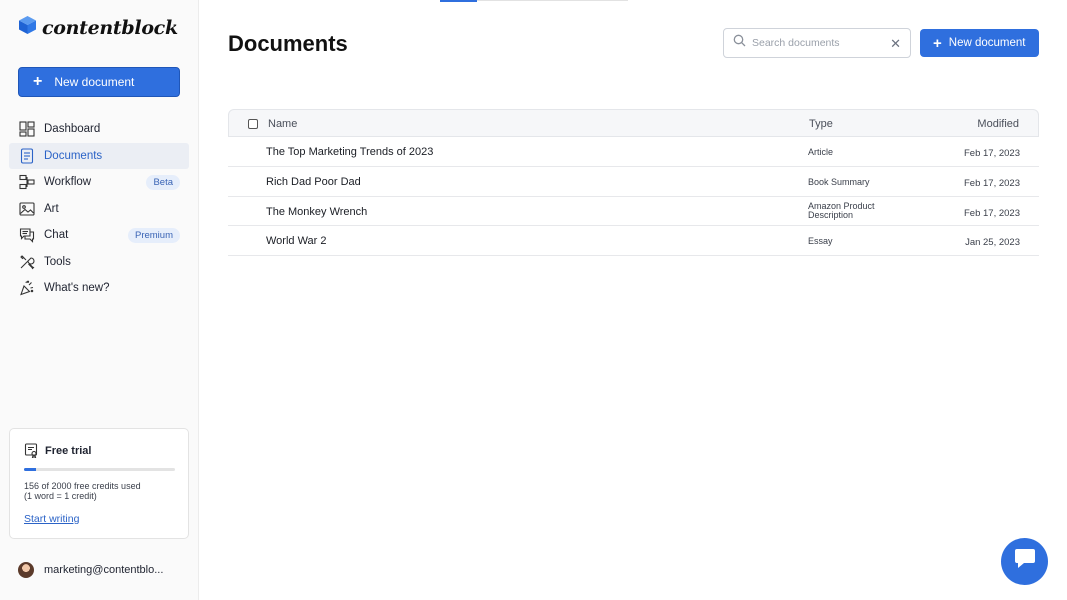 This screenshot has height=600, width=1067. I want to click on document-modified: Jan 25, 2023, so click(992, 243).